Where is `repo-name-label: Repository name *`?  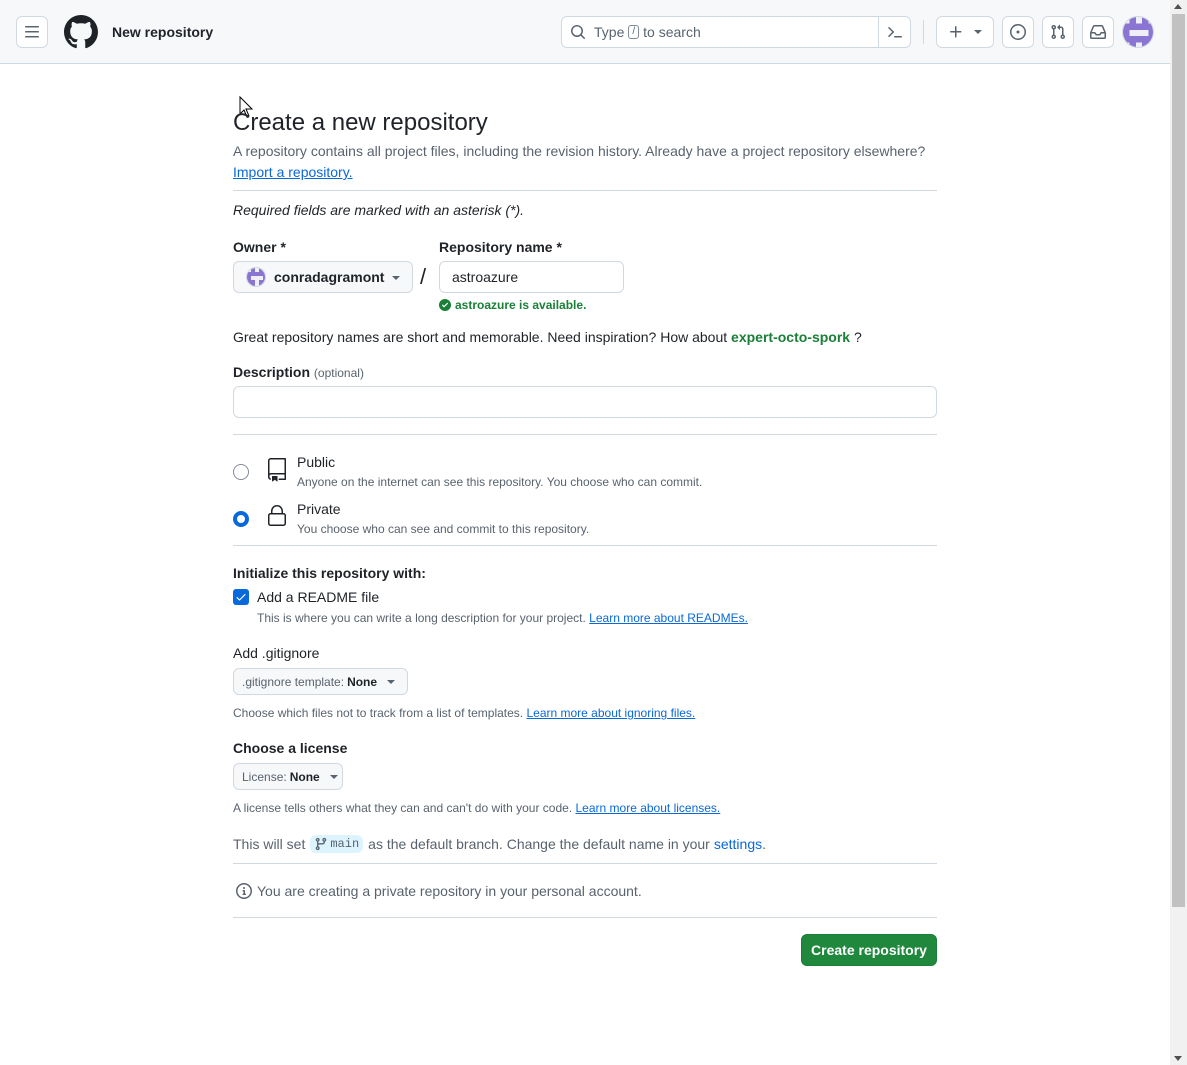 repo-name-label: Repository name * is located at coordinates (500, 247).